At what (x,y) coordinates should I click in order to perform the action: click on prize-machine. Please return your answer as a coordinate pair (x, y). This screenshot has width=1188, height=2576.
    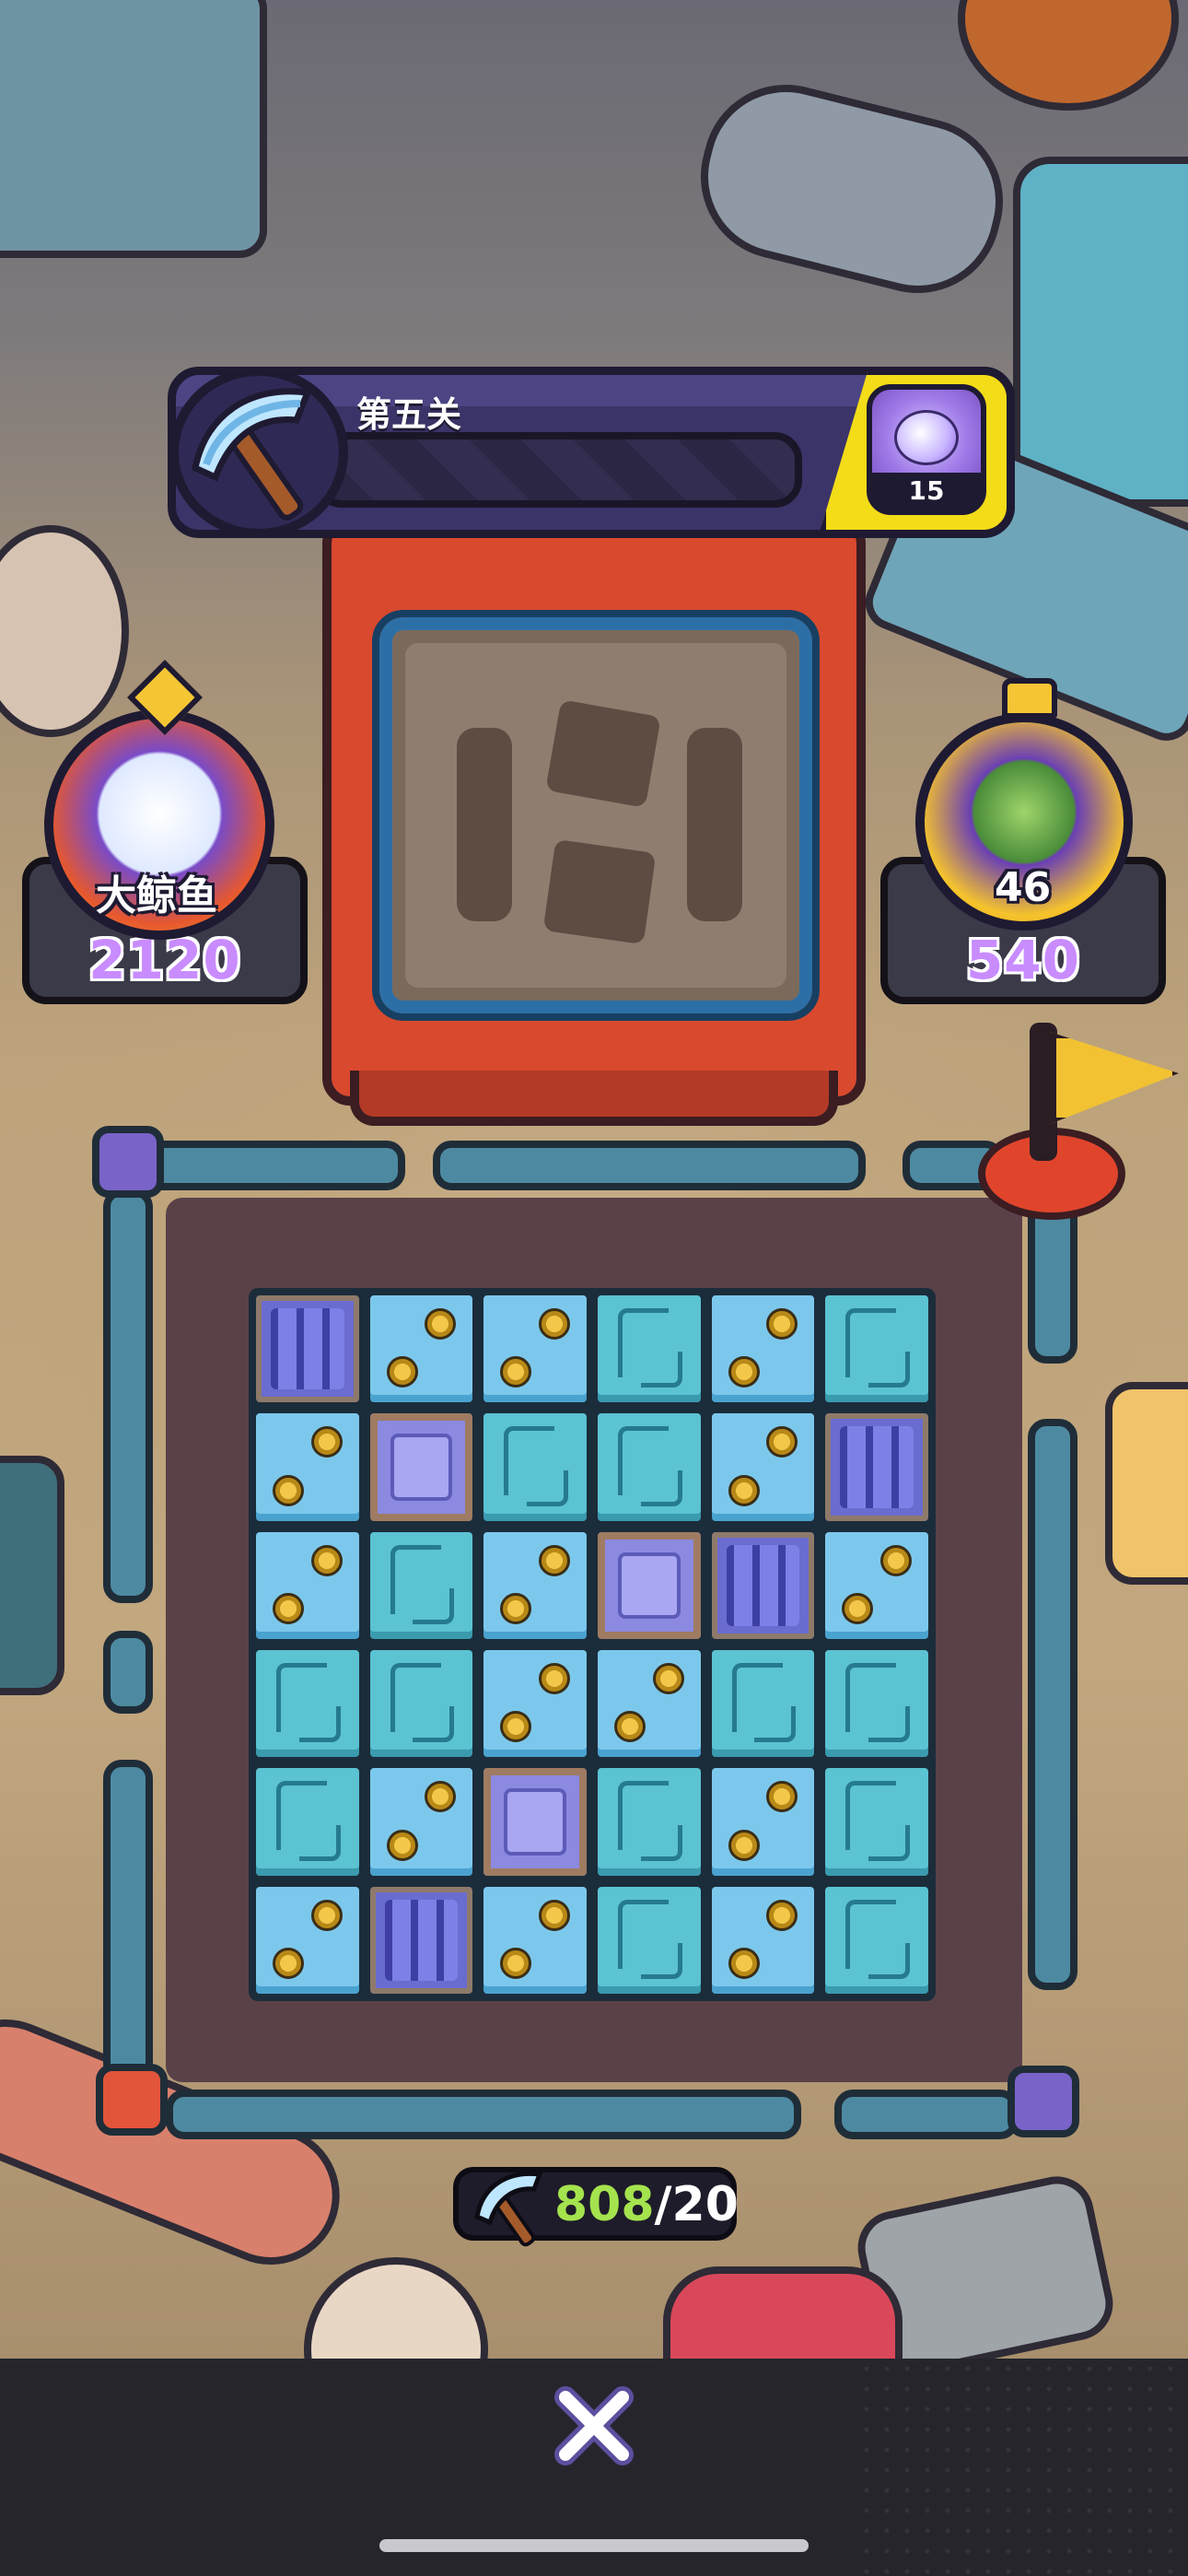
    Looking at the image, I should click on (594, 821).